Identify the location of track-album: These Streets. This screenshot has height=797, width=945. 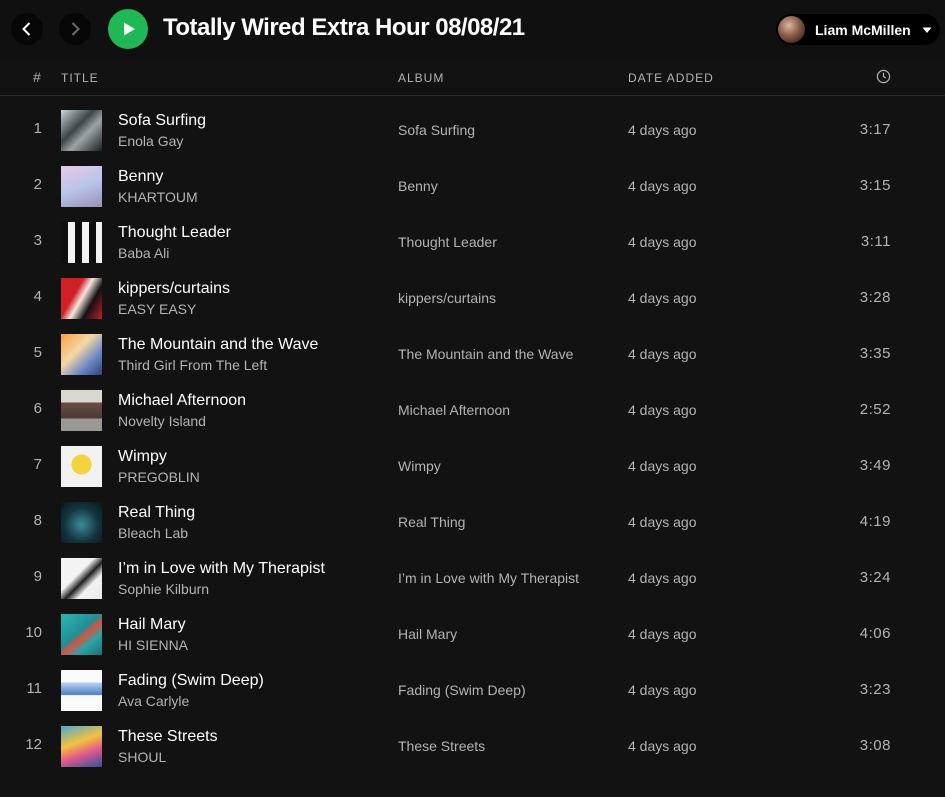
(441, 746).